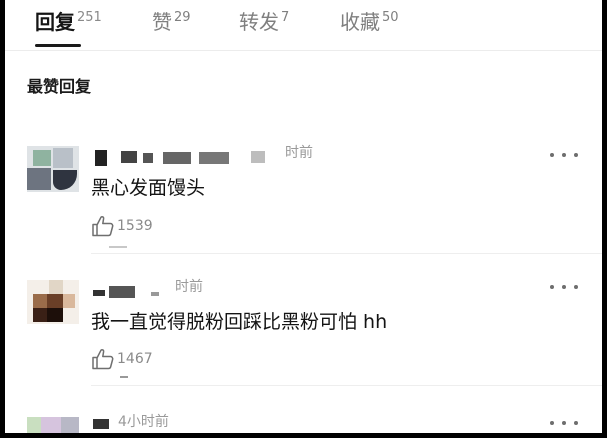  I want to click on like-count: 1467, so click(135, 359).